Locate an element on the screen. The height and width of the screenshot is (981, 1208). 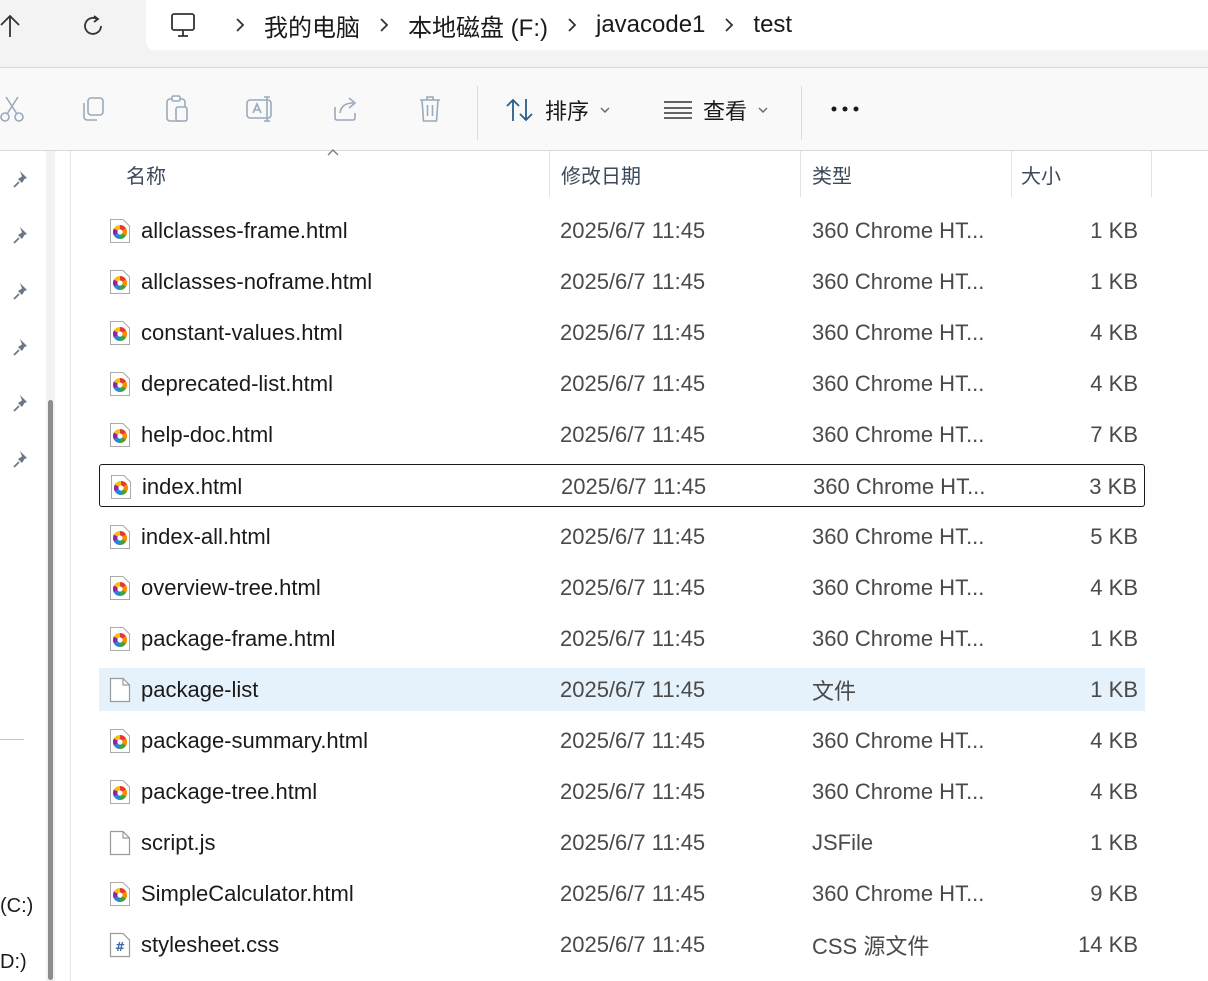
command-bar: 排序 查看 is located at coordinates (604, 109).